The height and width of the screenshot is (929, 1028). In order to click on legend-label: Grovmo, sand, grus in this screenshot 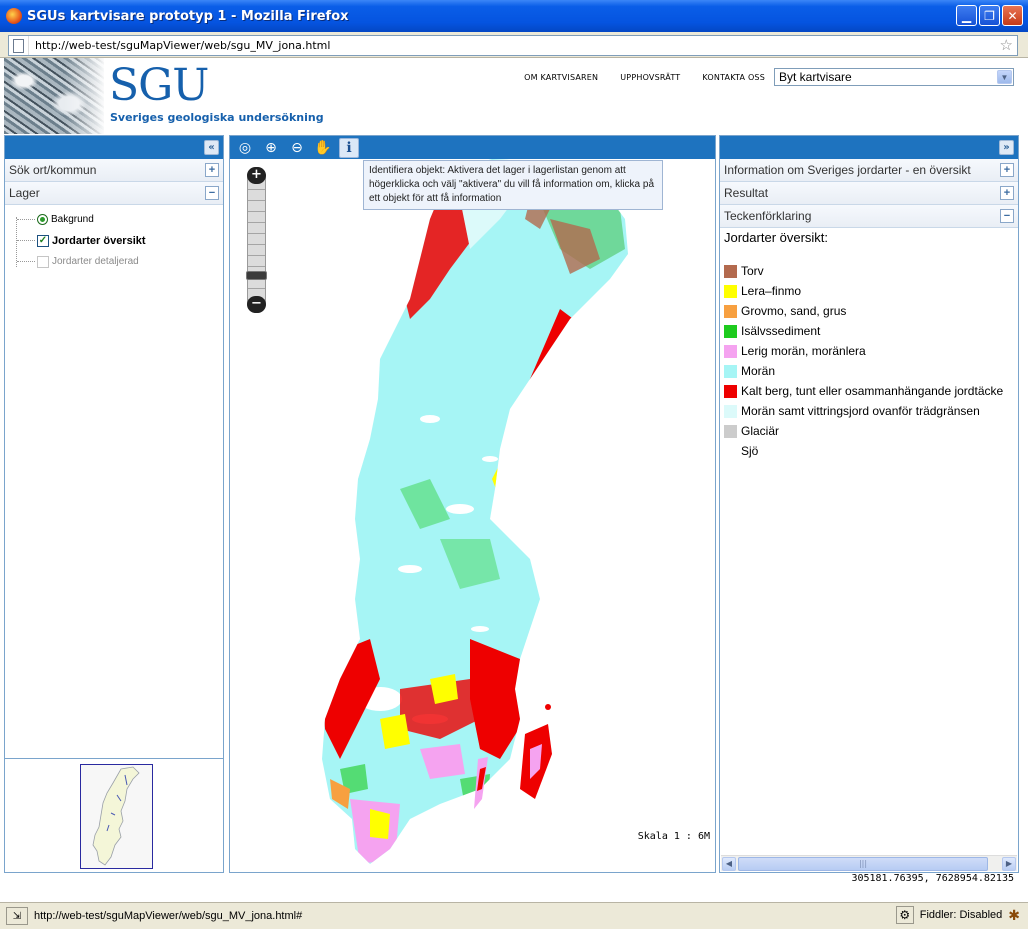, I will do `click(794, 311)`.